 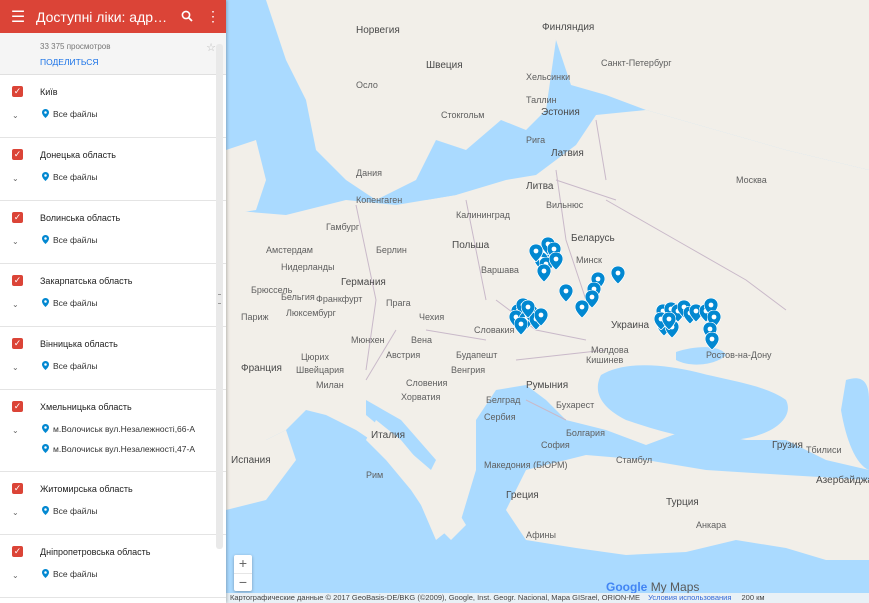 I want to click on place-label: Франкфурт, so click(x=339, y=299).